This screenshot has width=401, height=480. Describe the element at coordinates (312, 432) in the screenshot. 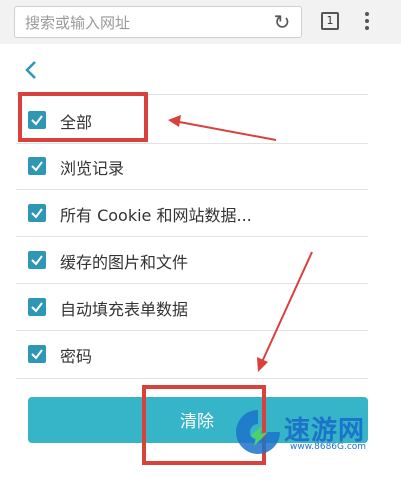

I see `watermark: 速游网 www.8686G.com` at that location.